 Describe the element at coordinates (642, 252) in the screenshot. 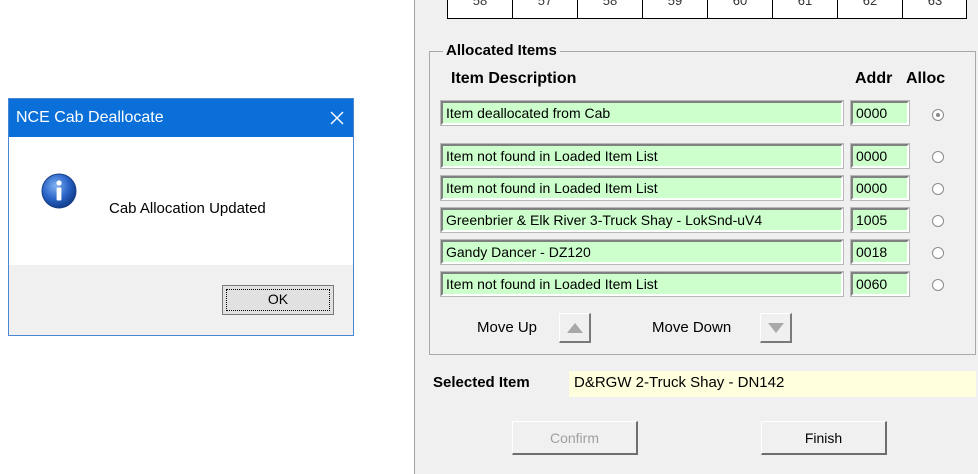

I see `item-description-field: Gandy Dancer - DZ120` at that location.